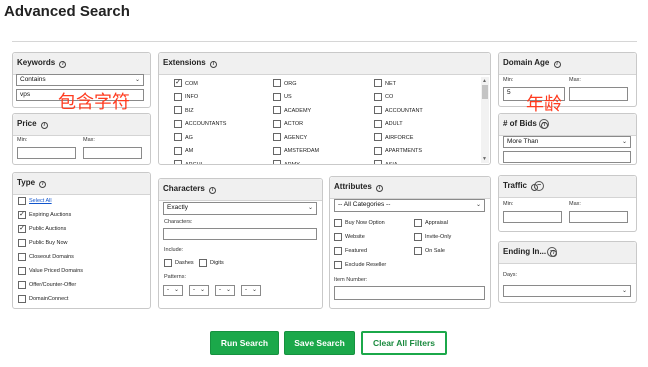 This screenshot has height=367, width=648. What do you see at coordinates (112, 153) in the screenshot?
I see `price-max-input` at bounding box center [112, 153].